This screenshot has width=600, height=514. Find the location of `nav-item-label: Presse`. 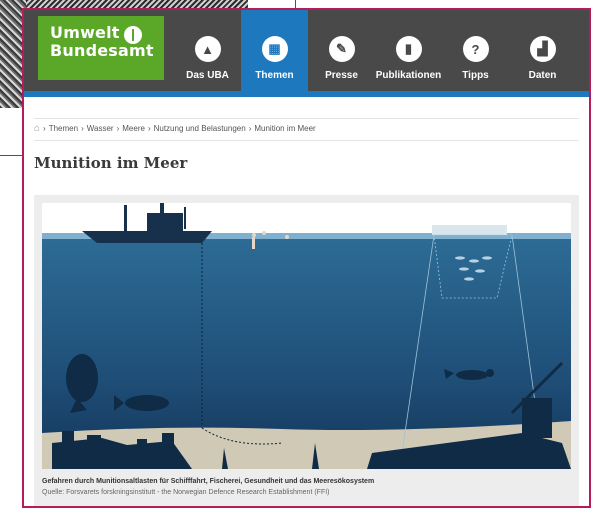

nav-item-label: Presse is located at coordinates (341, 75).